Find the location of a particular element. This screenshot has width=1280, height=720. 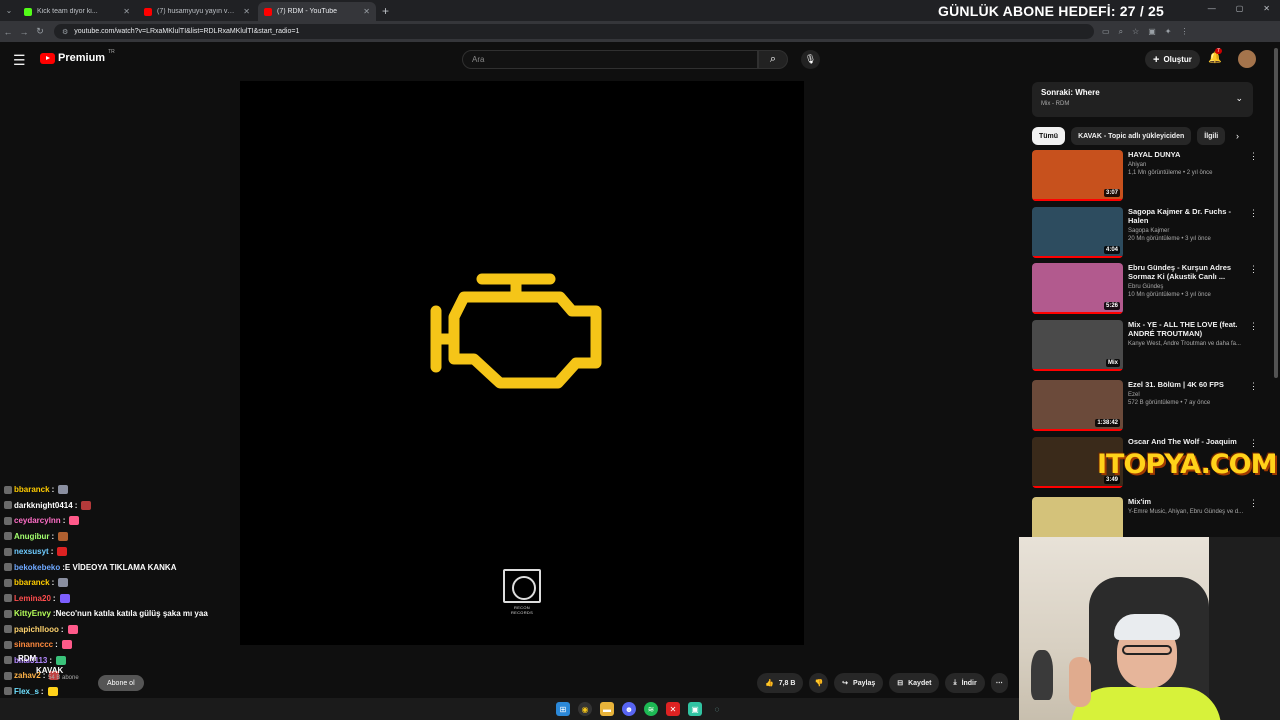

reload-icon: ↻ is located at coordinates (40, 31).